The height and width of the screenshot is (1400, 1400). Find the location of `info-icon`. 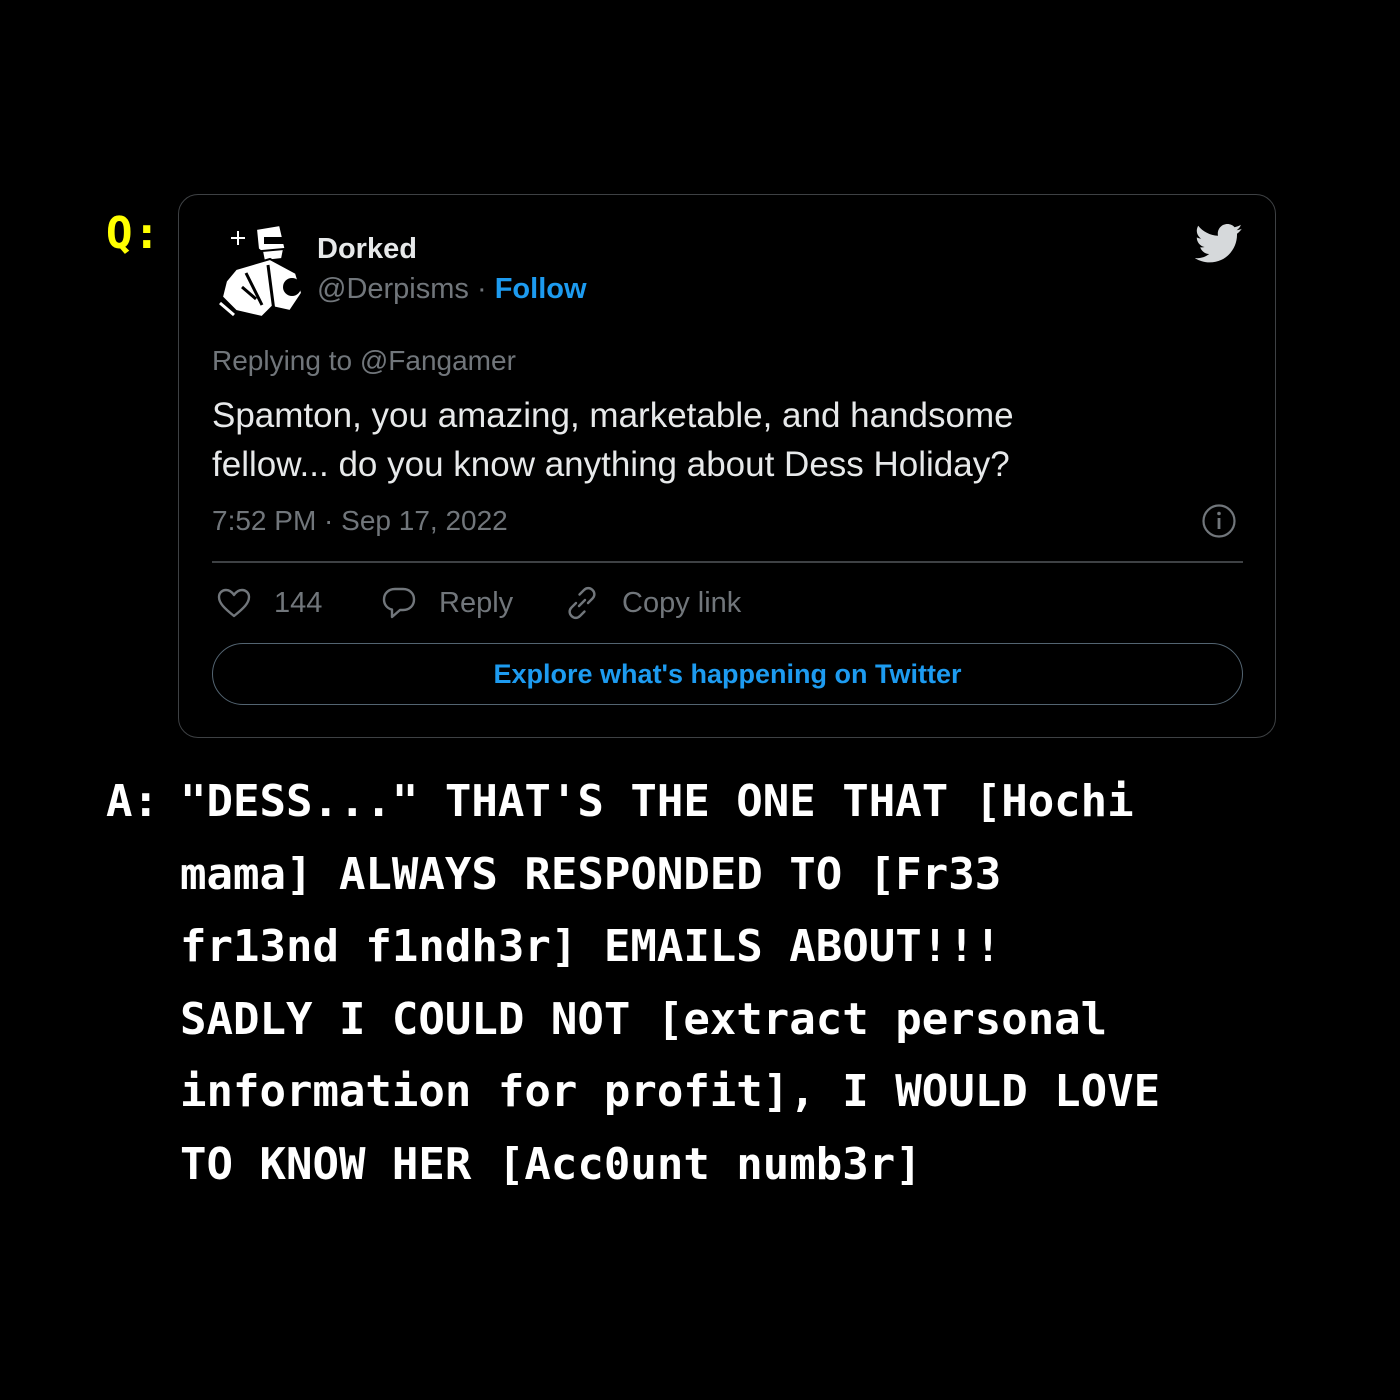

info-icon is located at coordinates (1219, 521).